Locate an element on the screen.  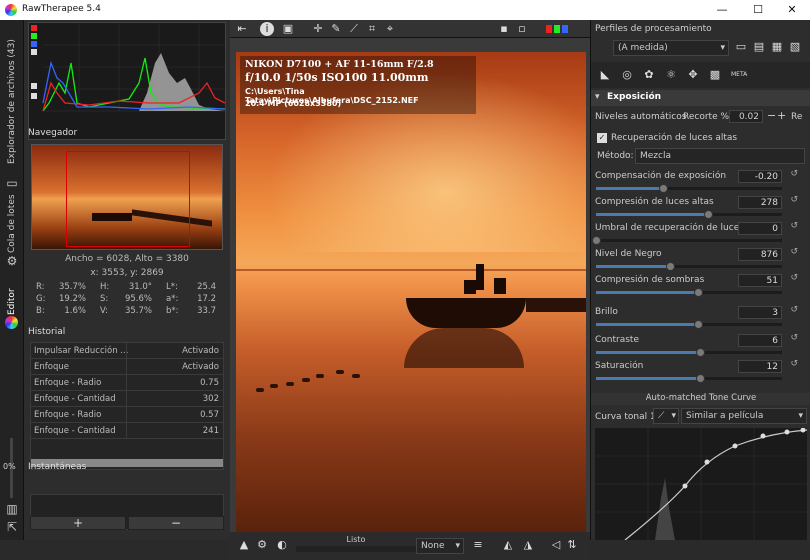
channel-toggles is located at coordinates (561, 29).